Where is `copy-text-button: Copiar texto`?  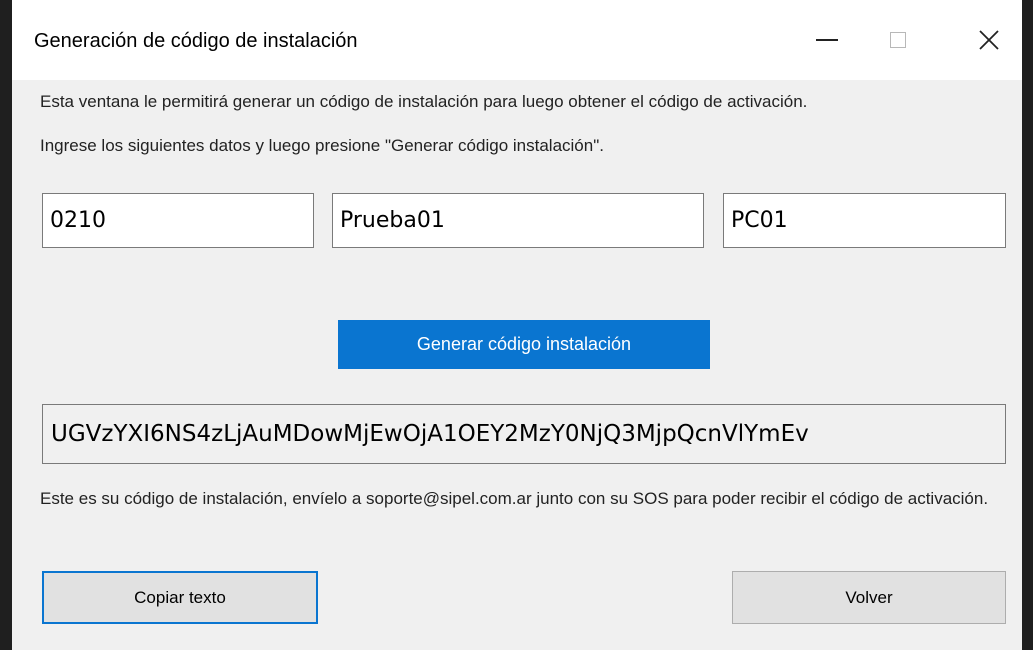
copy-text-button: Copiar texto is located at coordinates (180, 597).